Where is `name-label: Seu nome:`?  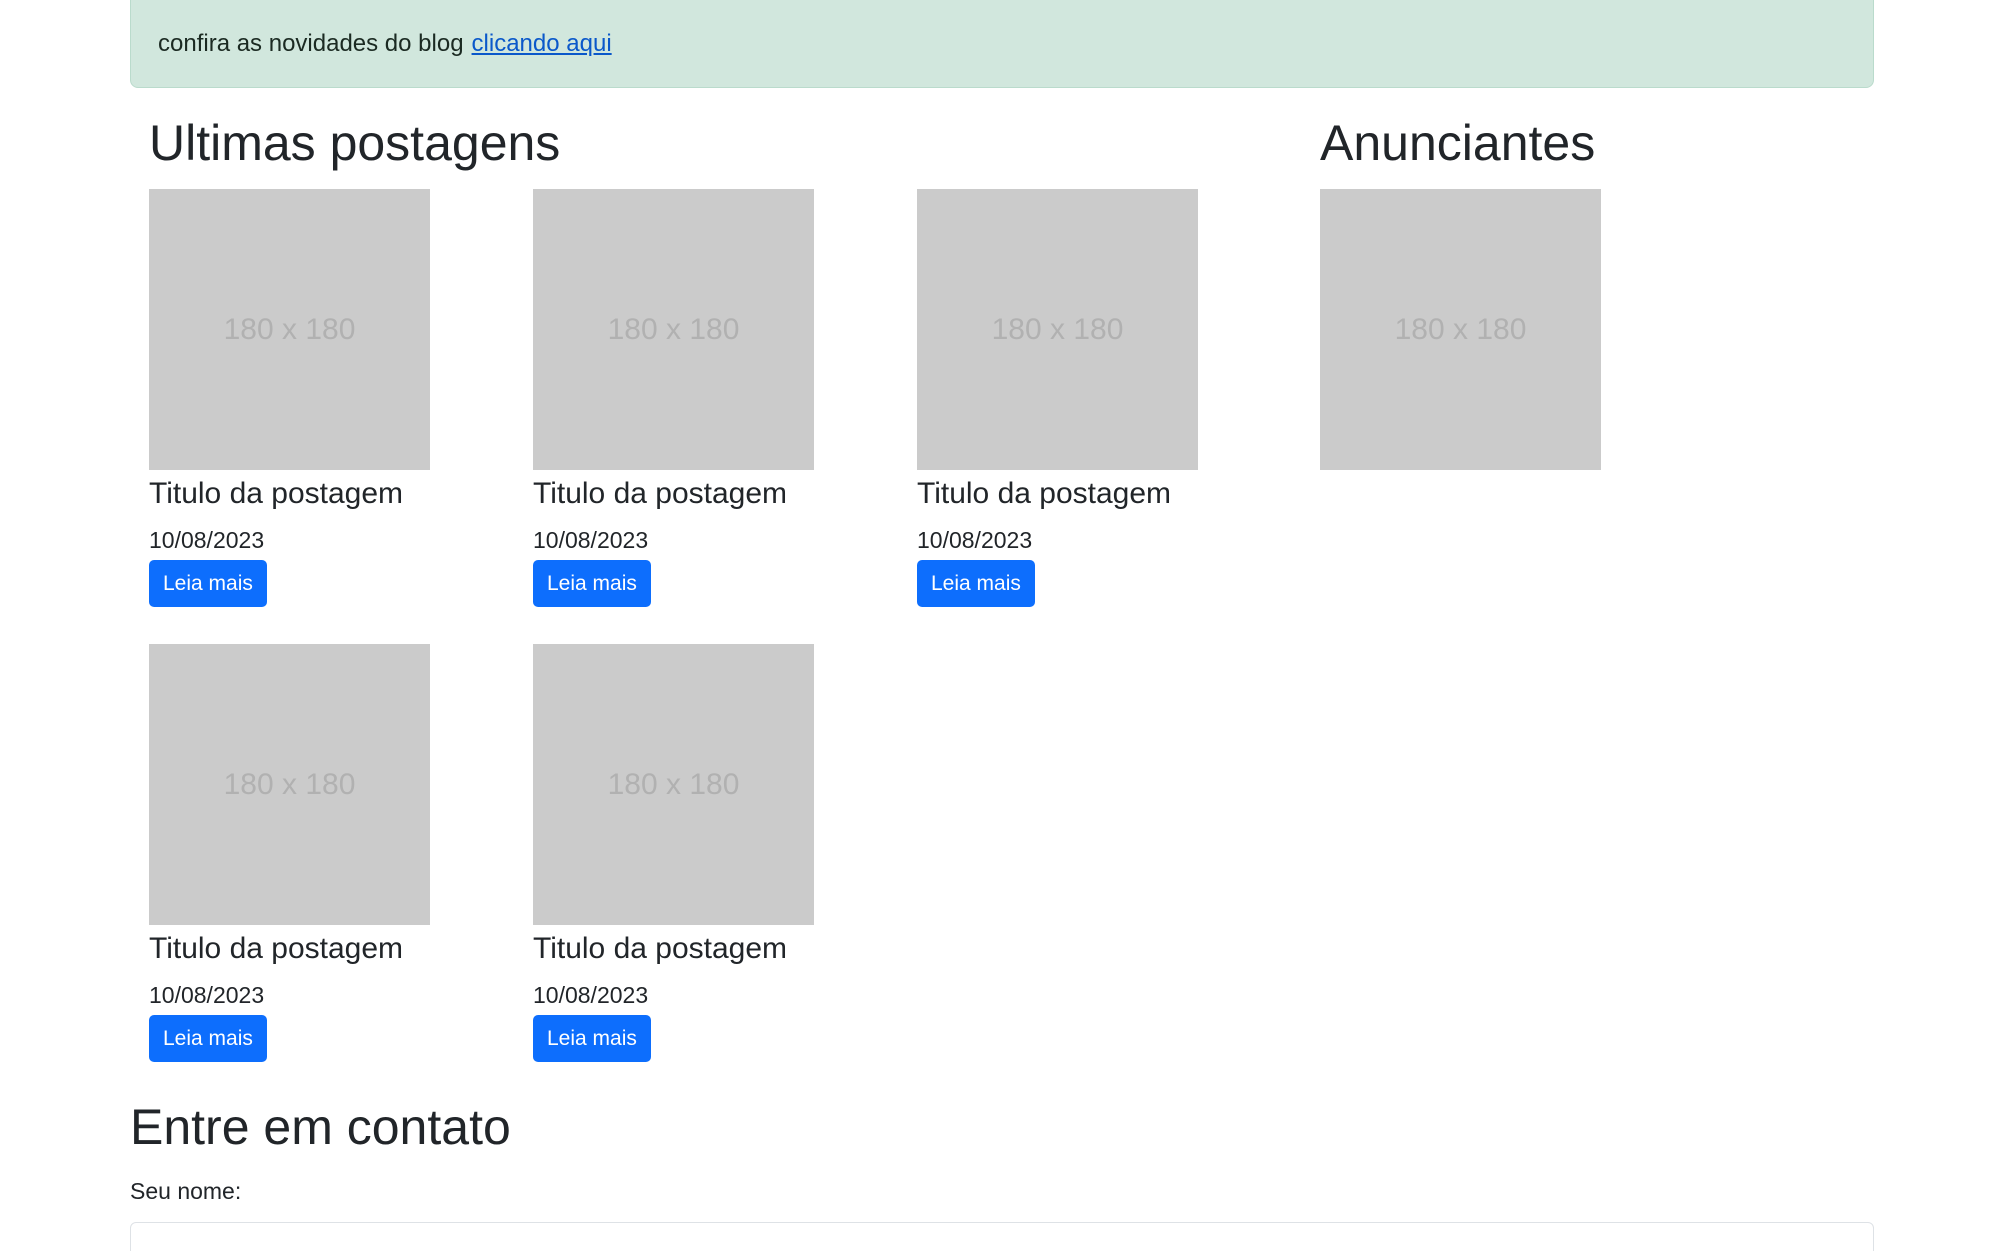
name-label: Seu nome: is located at coordinates (186, 1191).